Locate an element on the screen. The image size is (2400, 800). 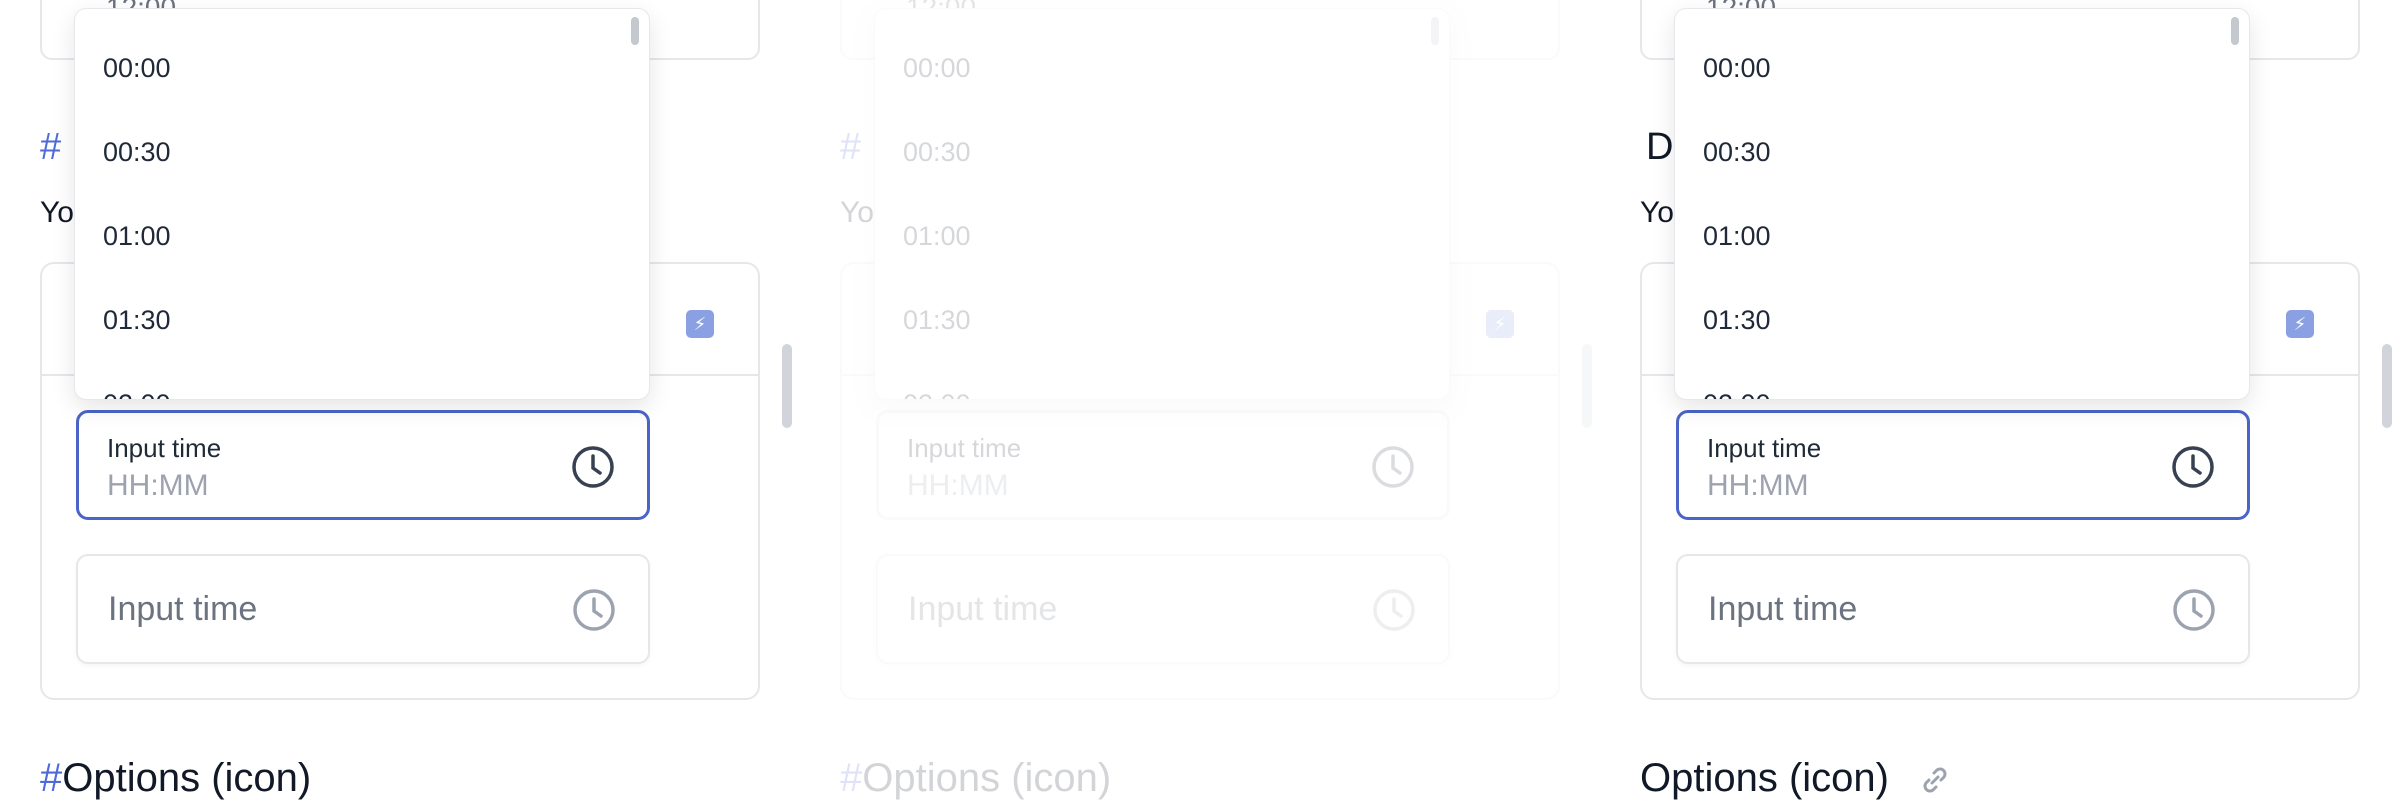
section-heading: Options (icon) is located at coordinates (1796, 778).